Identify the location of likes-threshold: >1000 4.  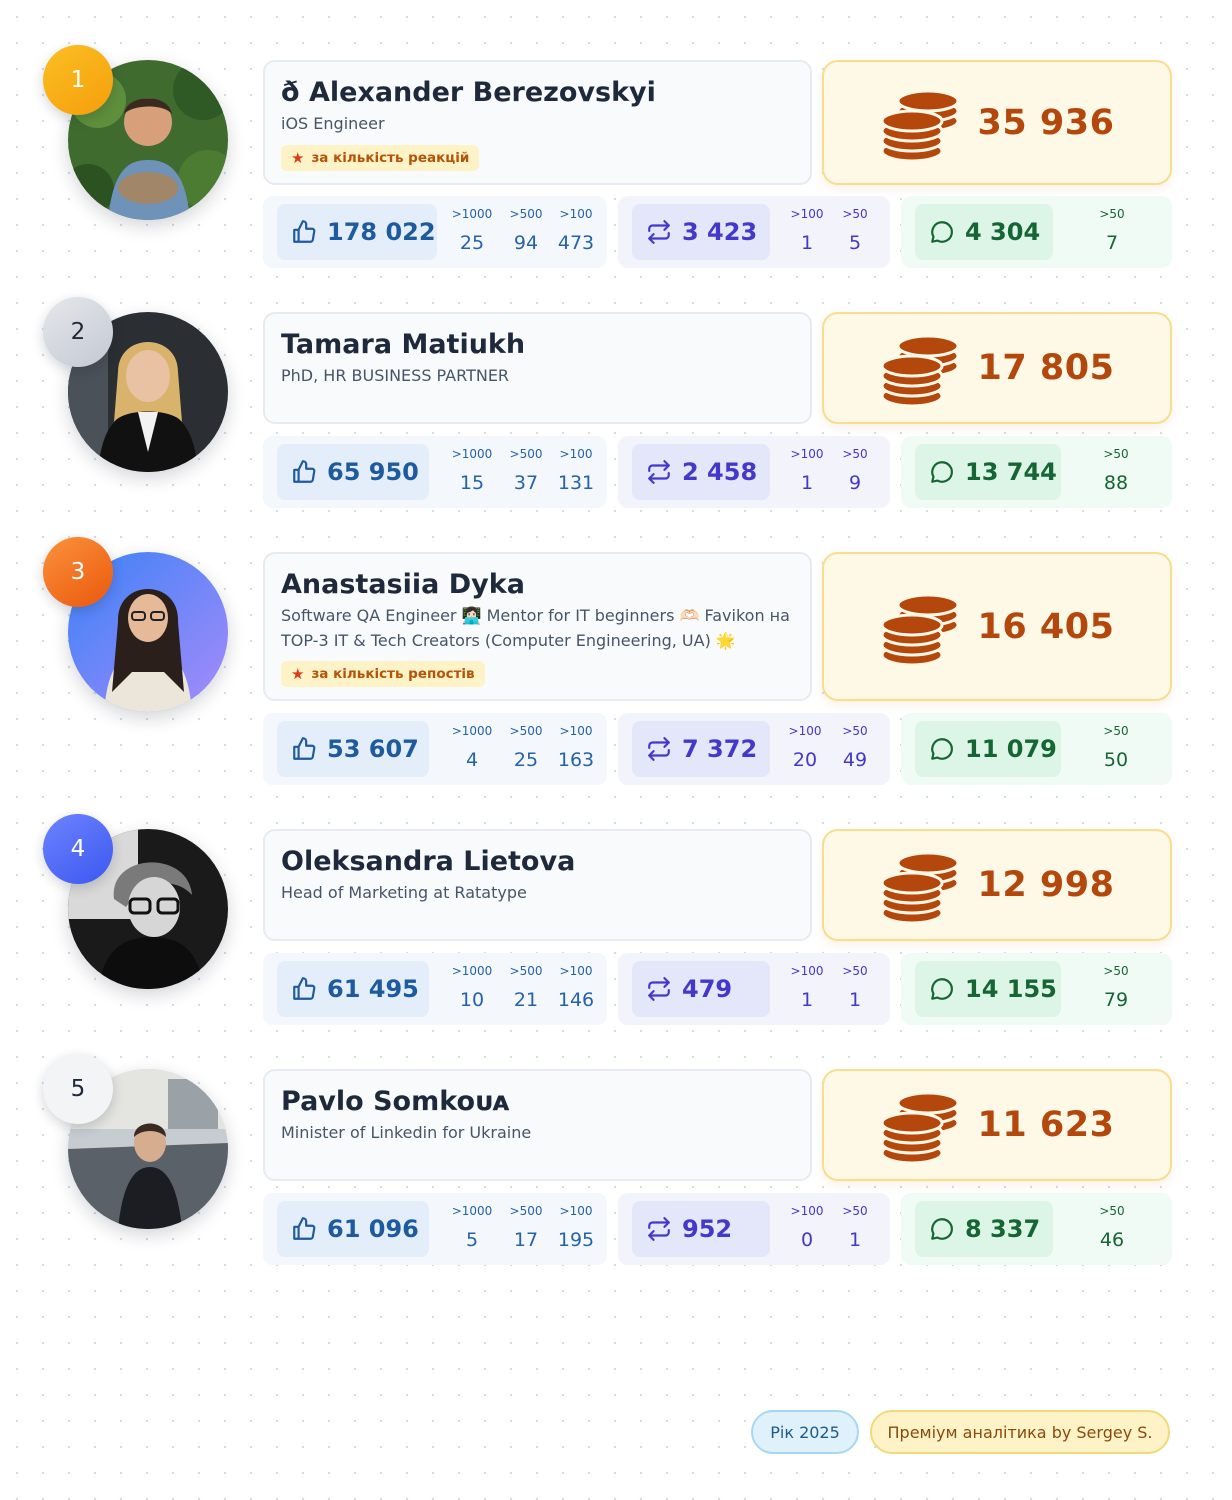
(472, 747).